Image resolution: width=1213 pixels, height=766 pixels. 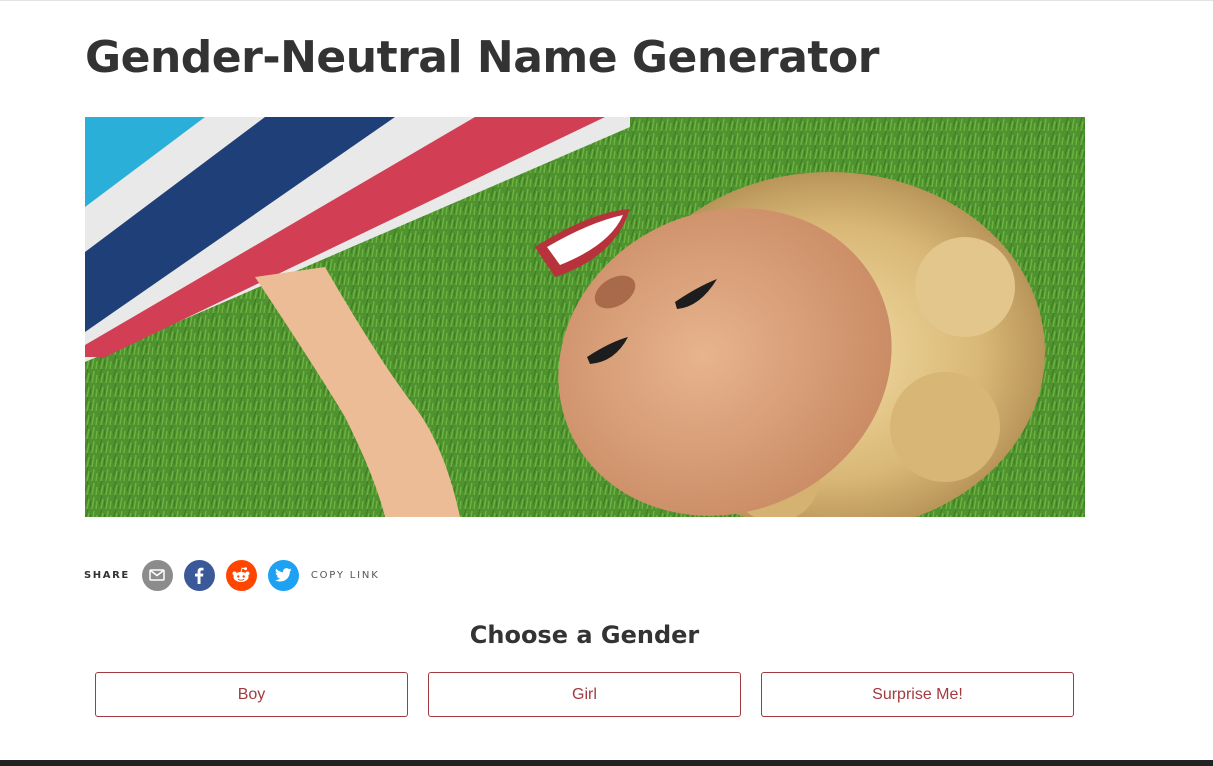 What do you see at coordinates (251, 694) in the screenshot?
I see `boy-button: Boy` at bounding box center [251, 694].